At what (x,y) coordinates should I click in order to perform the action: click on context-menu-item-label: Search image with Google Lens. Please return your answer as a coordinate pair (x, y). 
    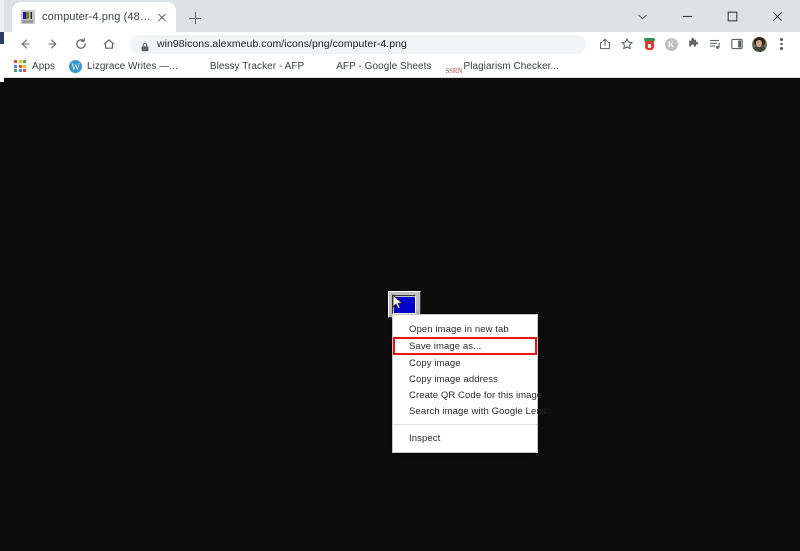
    Looking at the image, I should click on (478, 411).